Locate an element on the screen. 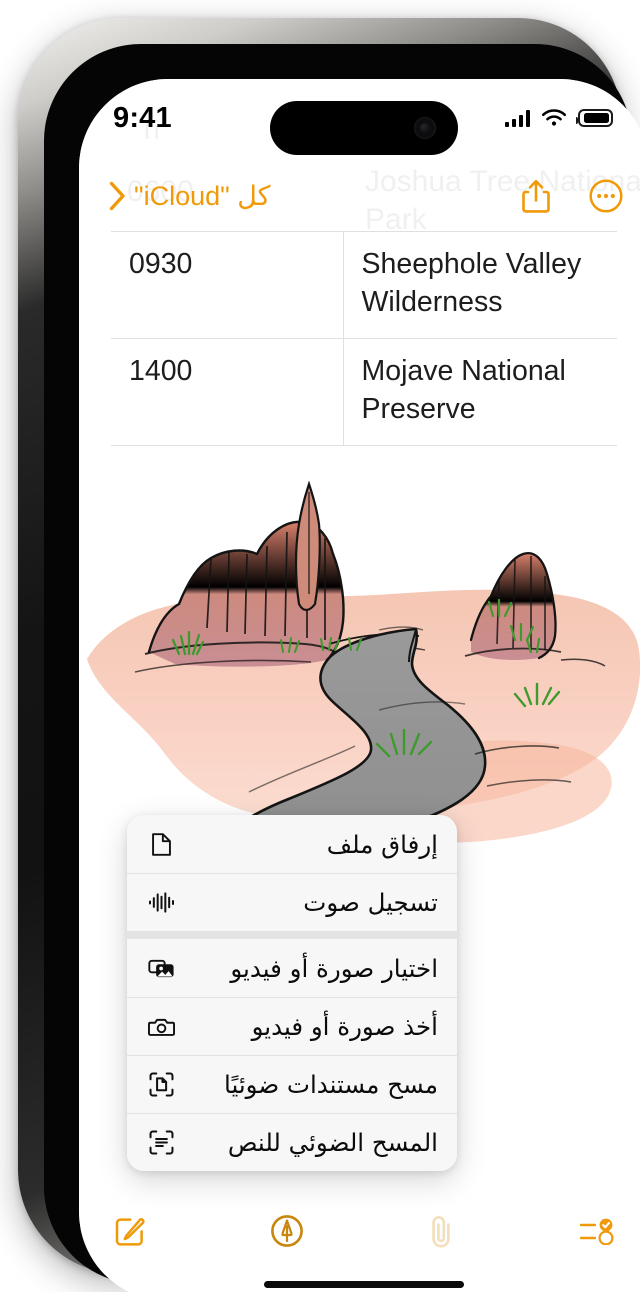 The image size is (640, 1292). battery-icon is located at coordinates (594, 118).